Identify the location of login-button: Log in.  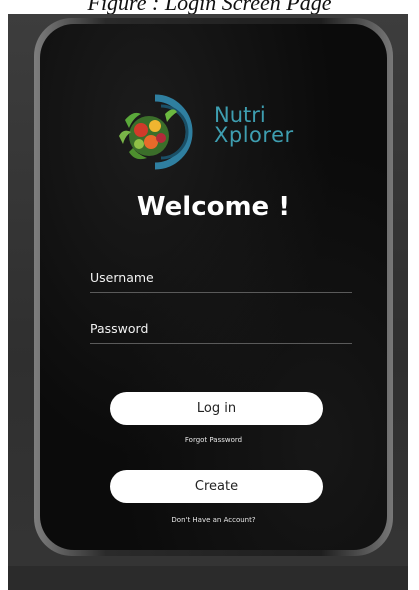
(216, 408).